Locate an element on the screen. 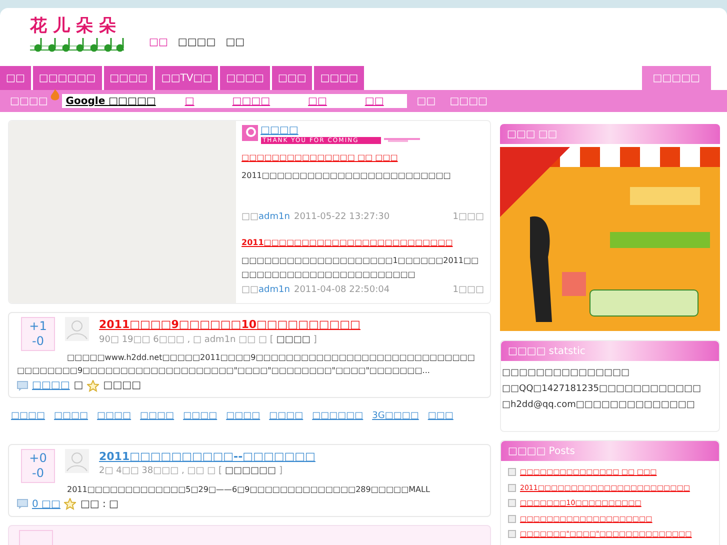  widget-title: □□□ is located at coordinates (521, 135).